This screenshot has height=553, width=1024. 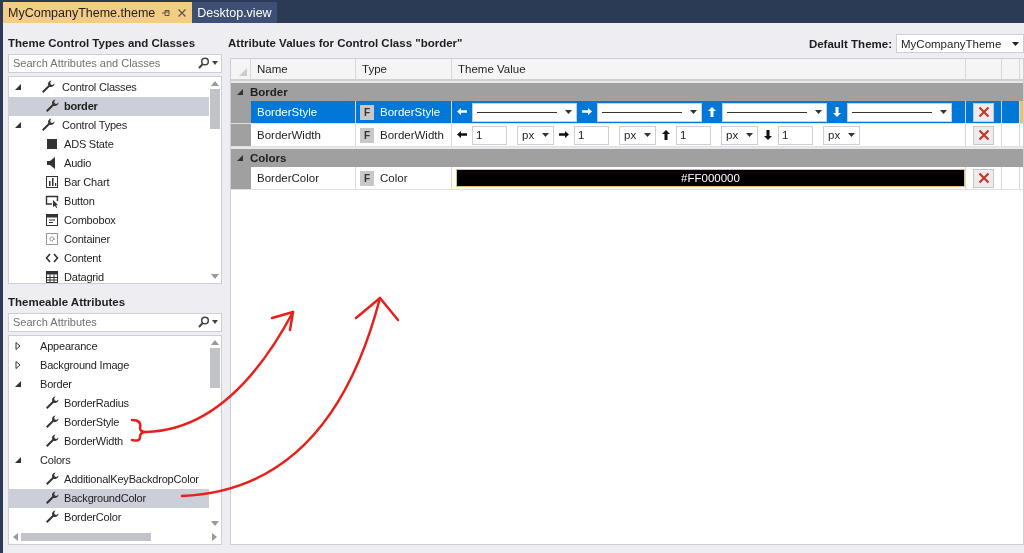 What do you see at coordinates (303, 69) in the screenshot?
I see `column-header: Name` at bounding box center [303, 69].